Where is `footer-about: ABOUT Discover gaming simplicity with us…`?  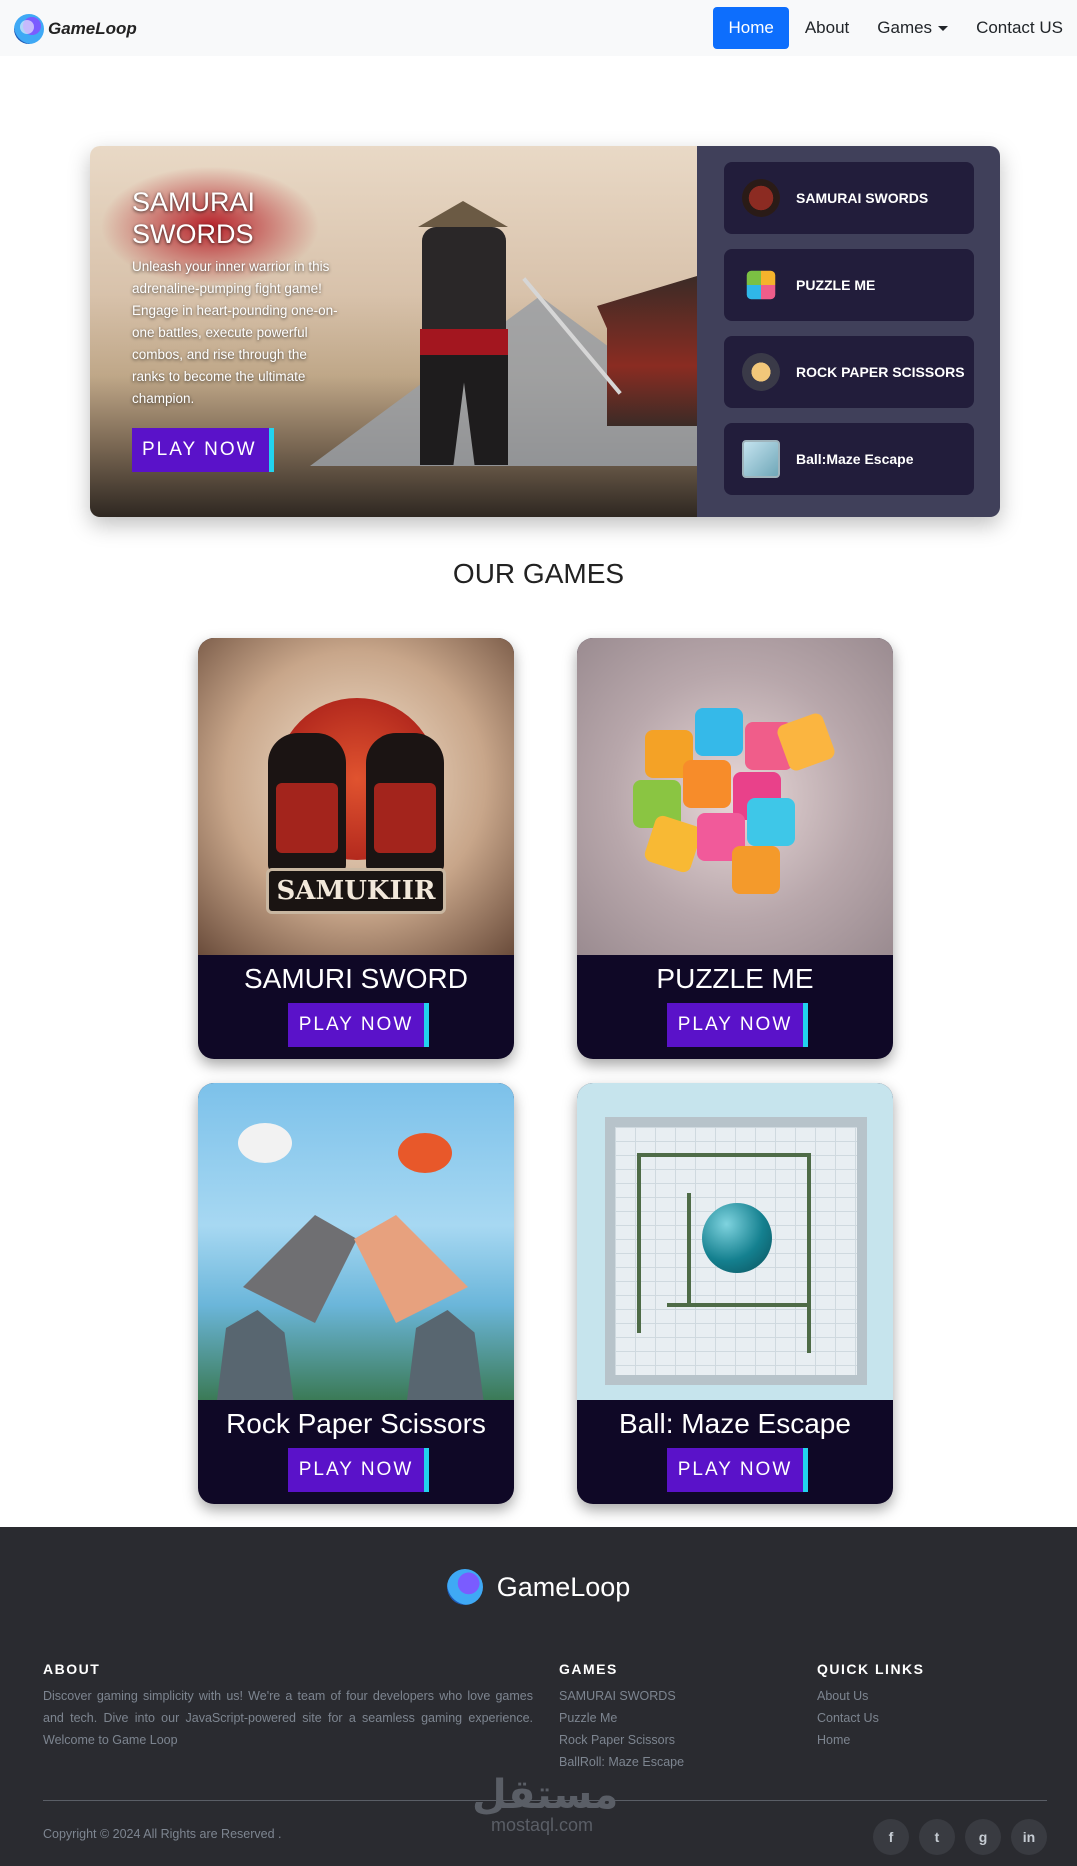 footer-about: ABOUT Discover gaming simplicity with us… is located at coordinates (288, 1706).